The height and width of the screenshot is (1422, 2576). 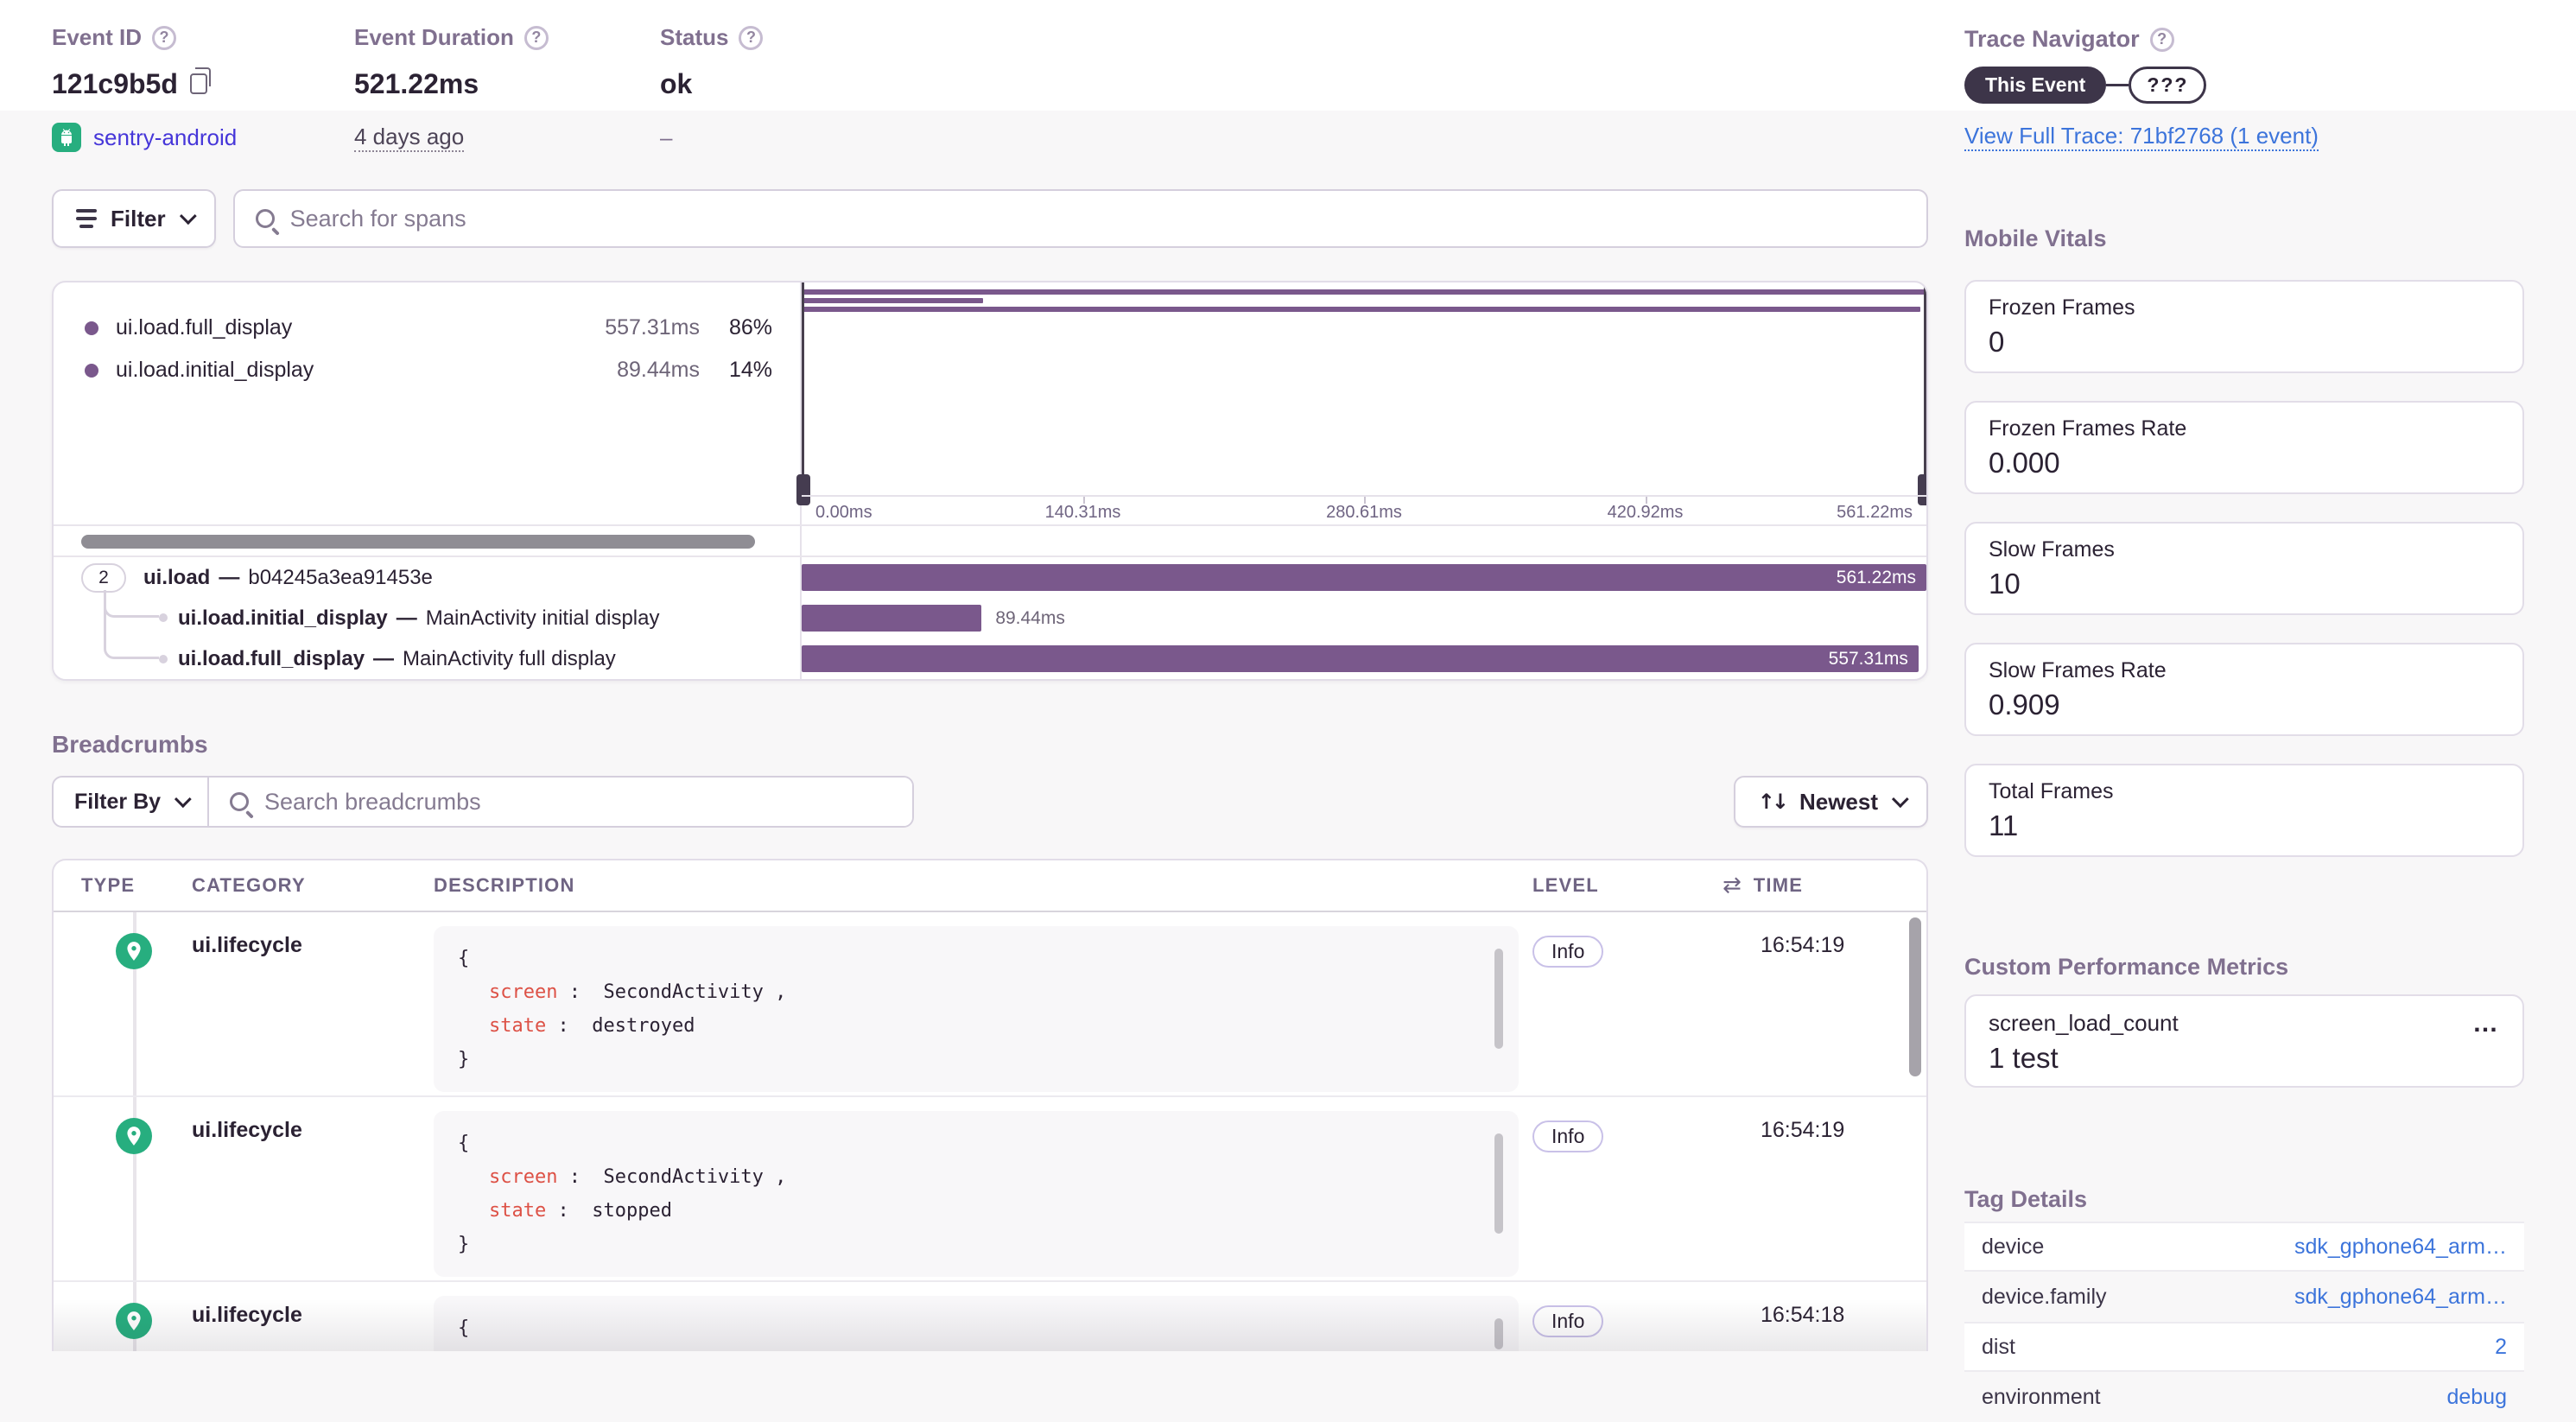 I want to click on tag-key: device, so click(x=2013, y=1246).